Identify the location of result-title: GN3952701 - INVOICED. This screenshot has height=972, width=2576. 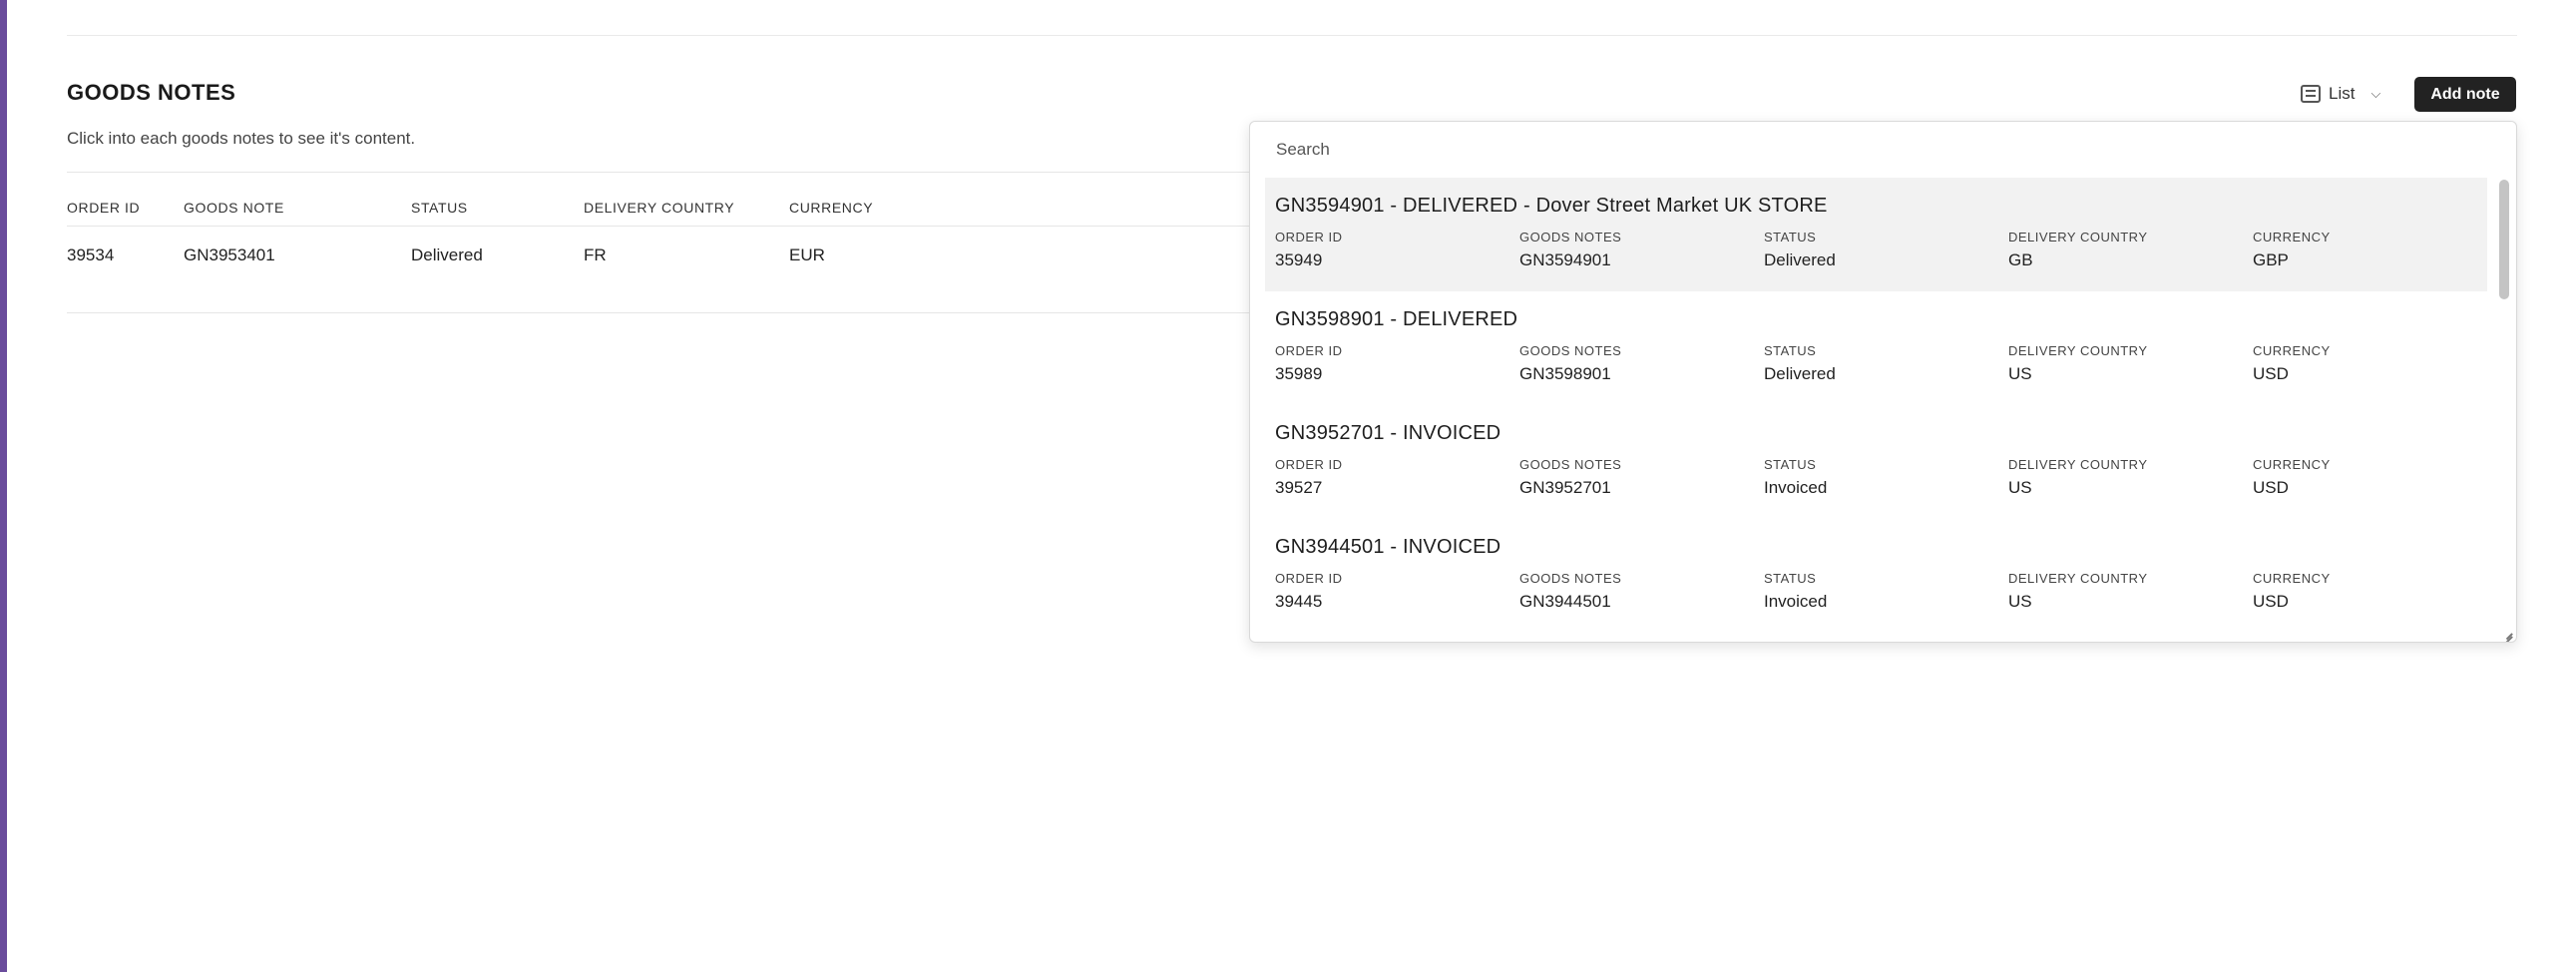
(1388, 433).